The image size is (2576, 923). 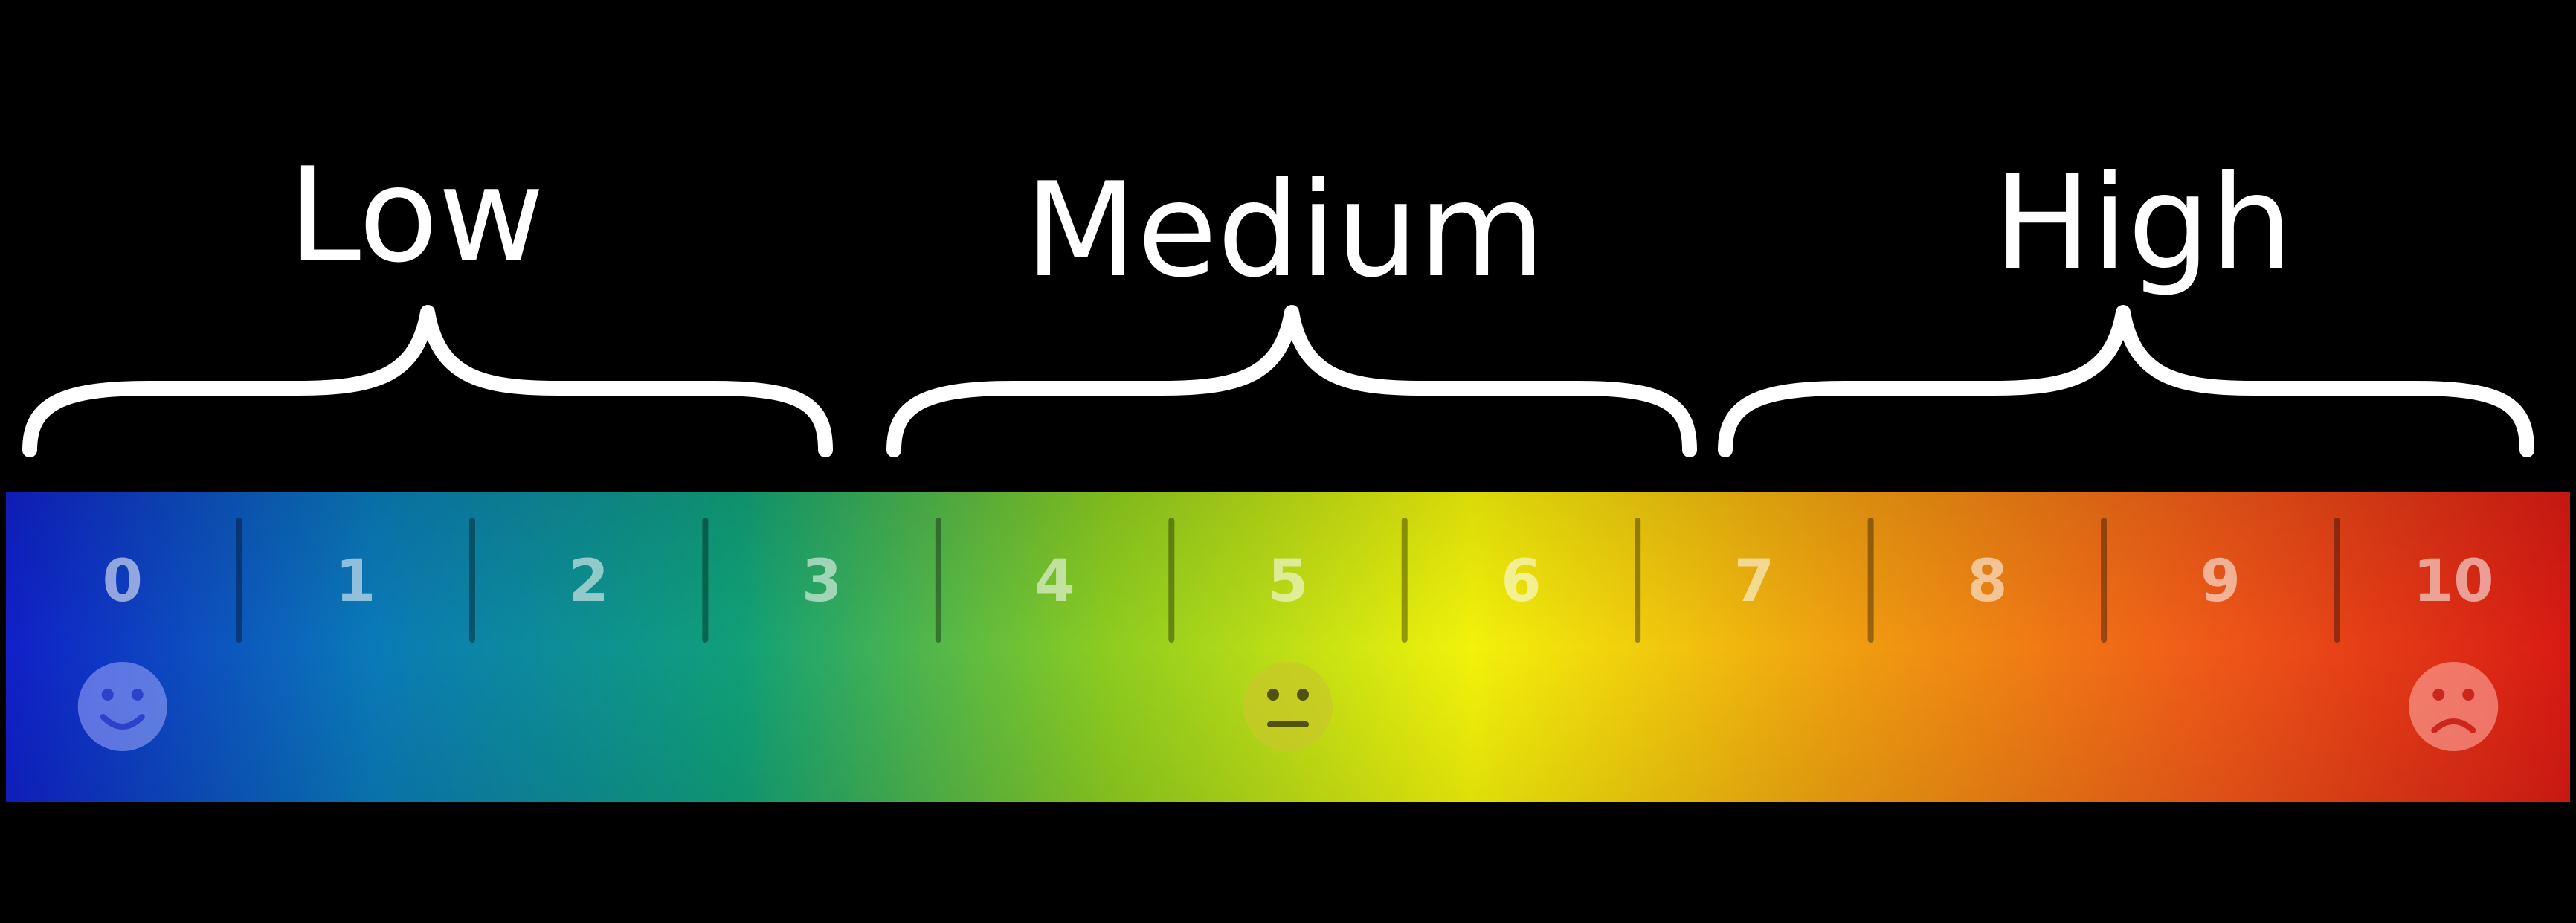 I want to click on scale-number: 9, so click(x=2220, y=581).